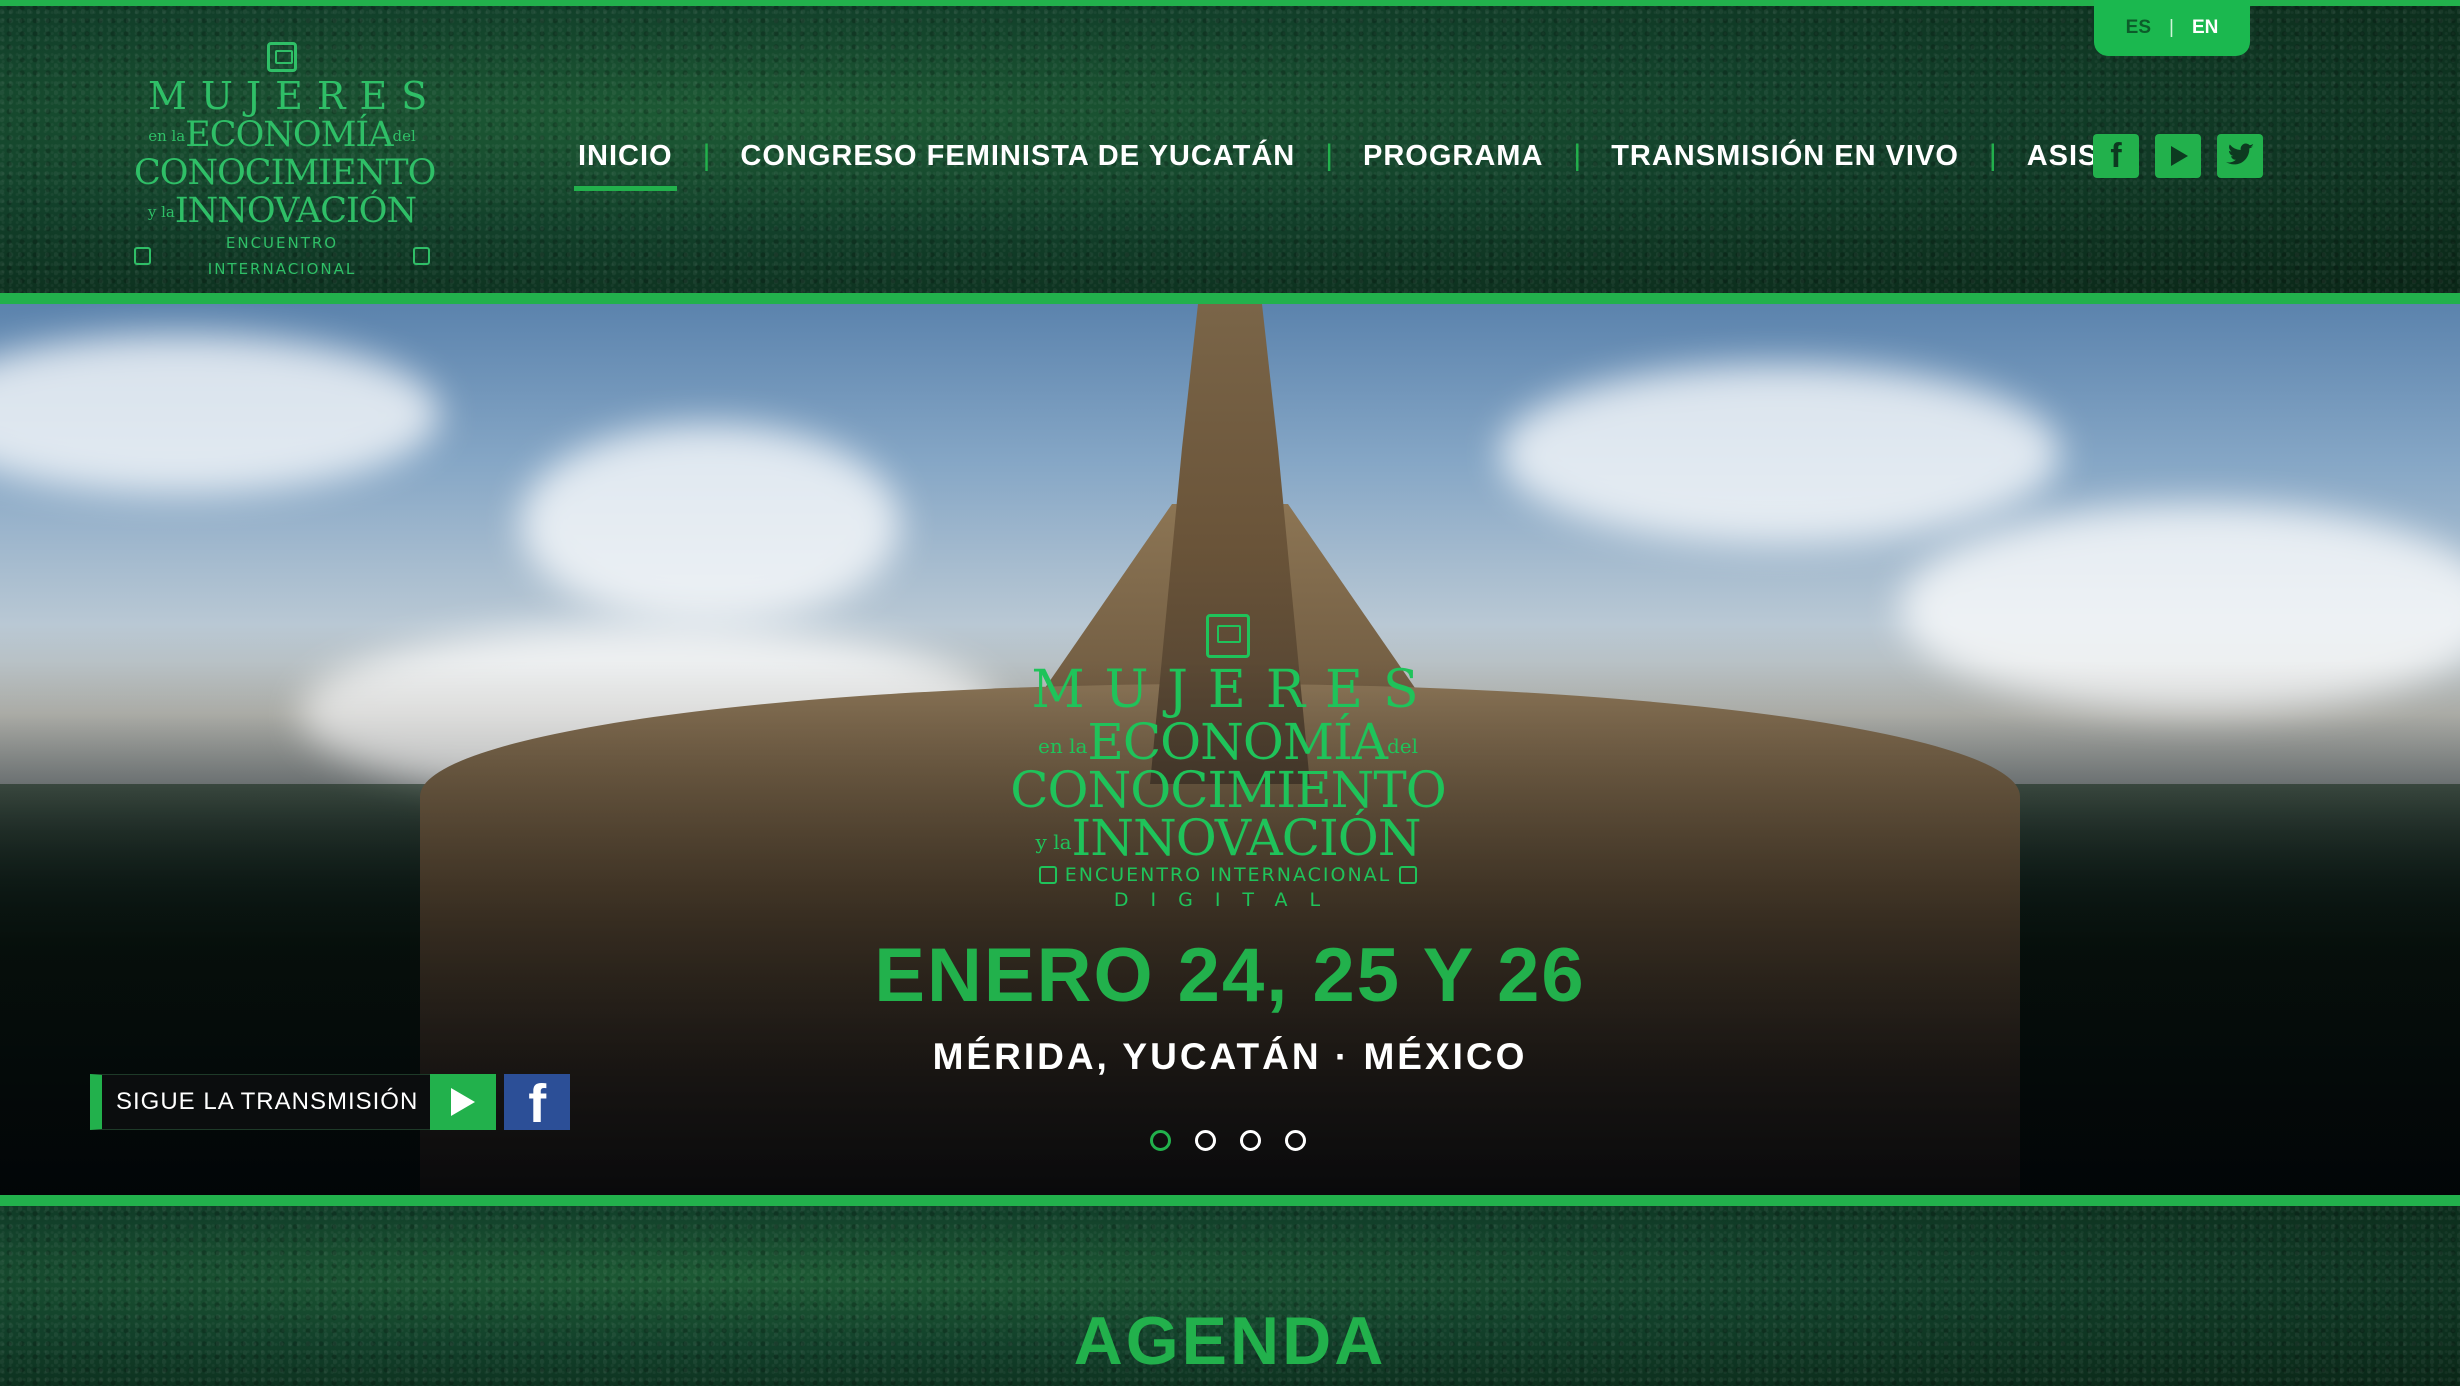  What do you see at coordinates (1017, 156) in the screenshot?
I see `nav-item-congreso: CONGRESO FEMINISTA DE YUCATÁN` at bounding box center [1017, 156].